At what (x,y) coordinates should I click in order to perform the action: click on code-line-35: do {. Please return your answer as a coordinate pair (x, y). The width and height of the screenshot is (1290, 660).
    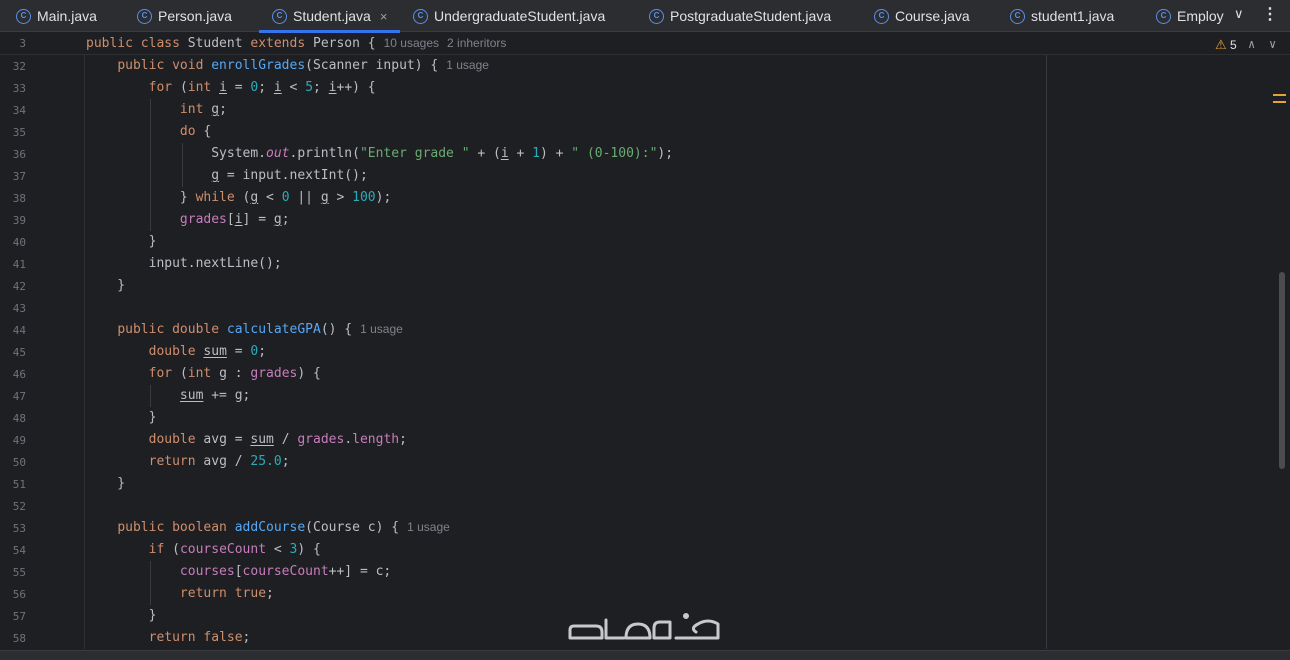
    Looking at the image, I should click on (195, 131).